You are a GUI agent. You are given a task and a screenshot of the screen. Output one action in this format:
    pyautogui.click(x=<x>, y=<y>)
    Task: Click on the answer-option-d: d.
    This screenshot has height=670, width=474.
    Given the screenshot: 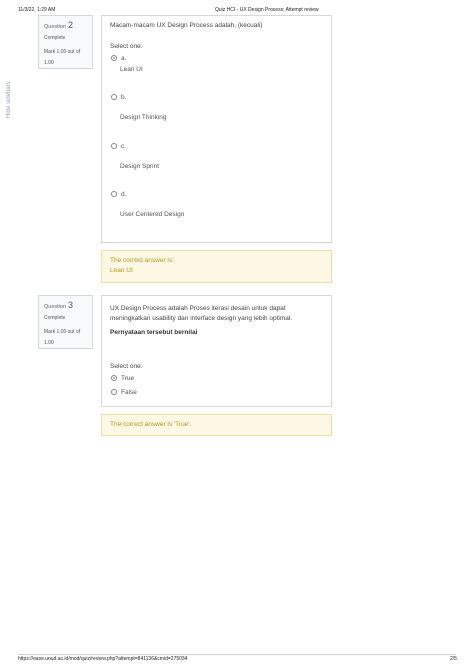 What is the action you would take?
    pyautogui.click(x=118, y=194)
    